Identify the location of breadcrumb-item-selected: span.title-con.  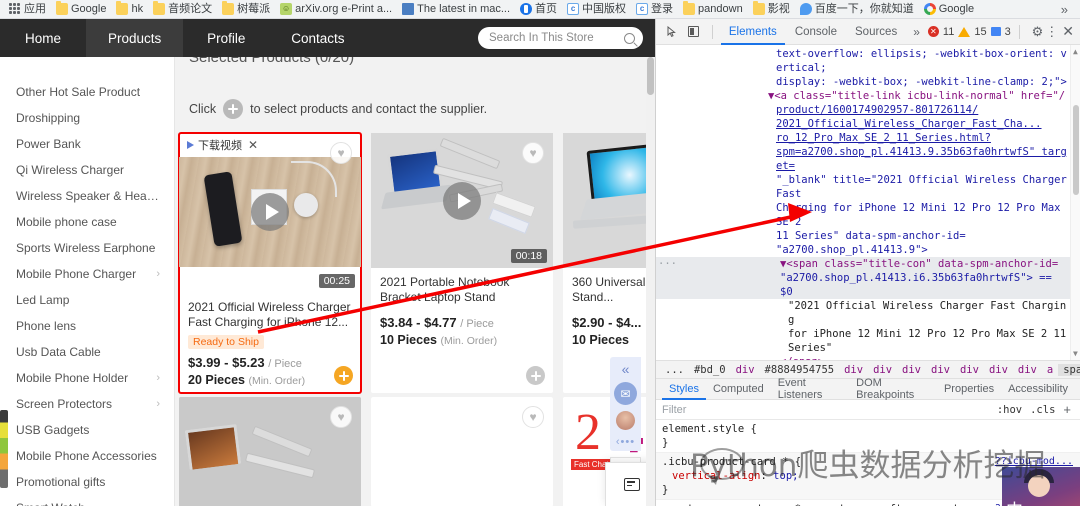
(1069, 369).